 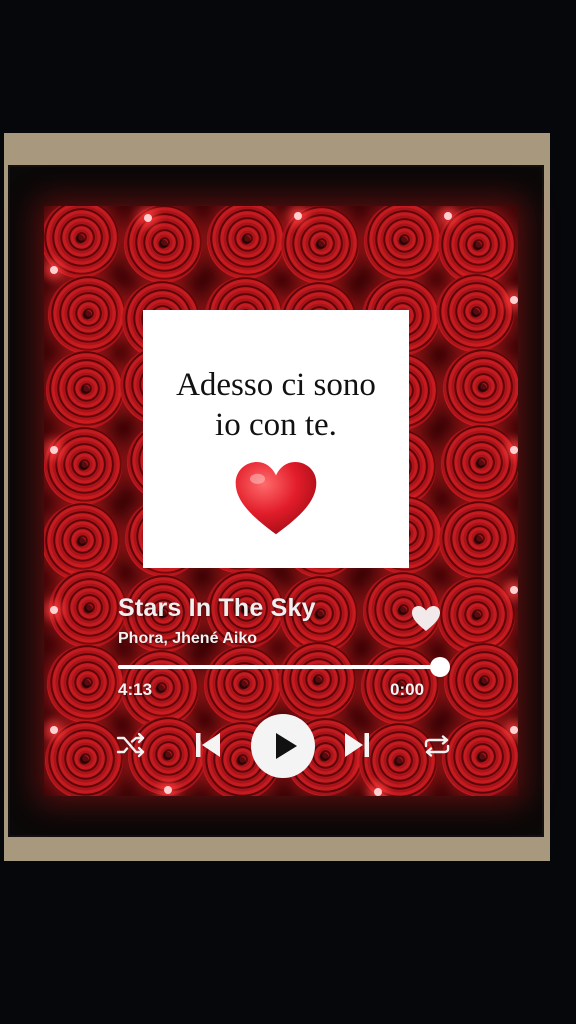 I want to click on skip-next-icon, so click(x=357, y=745).